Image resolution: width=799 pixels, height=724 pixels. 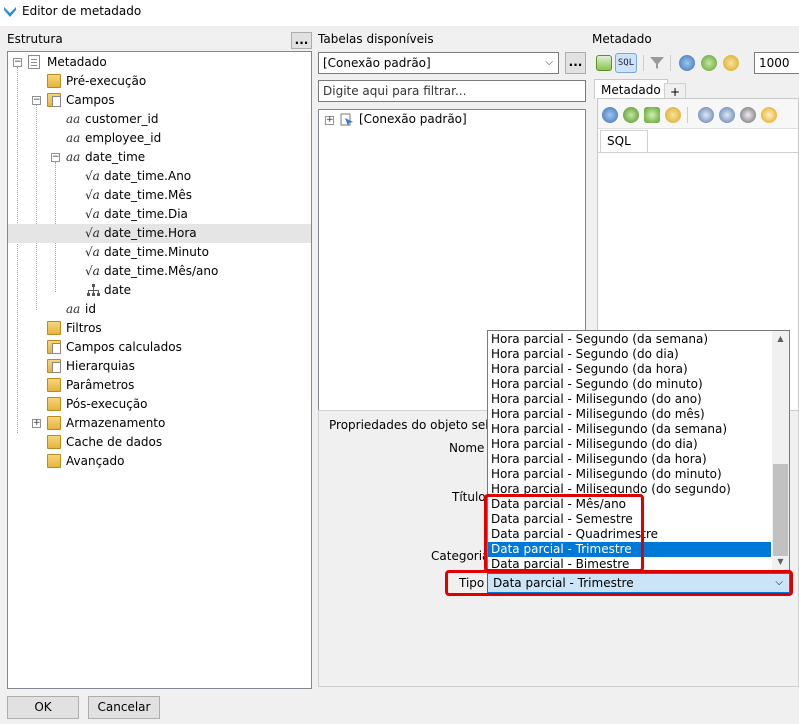 I want to click on tree-item-label: customer_id, so click(x=122, y=119).